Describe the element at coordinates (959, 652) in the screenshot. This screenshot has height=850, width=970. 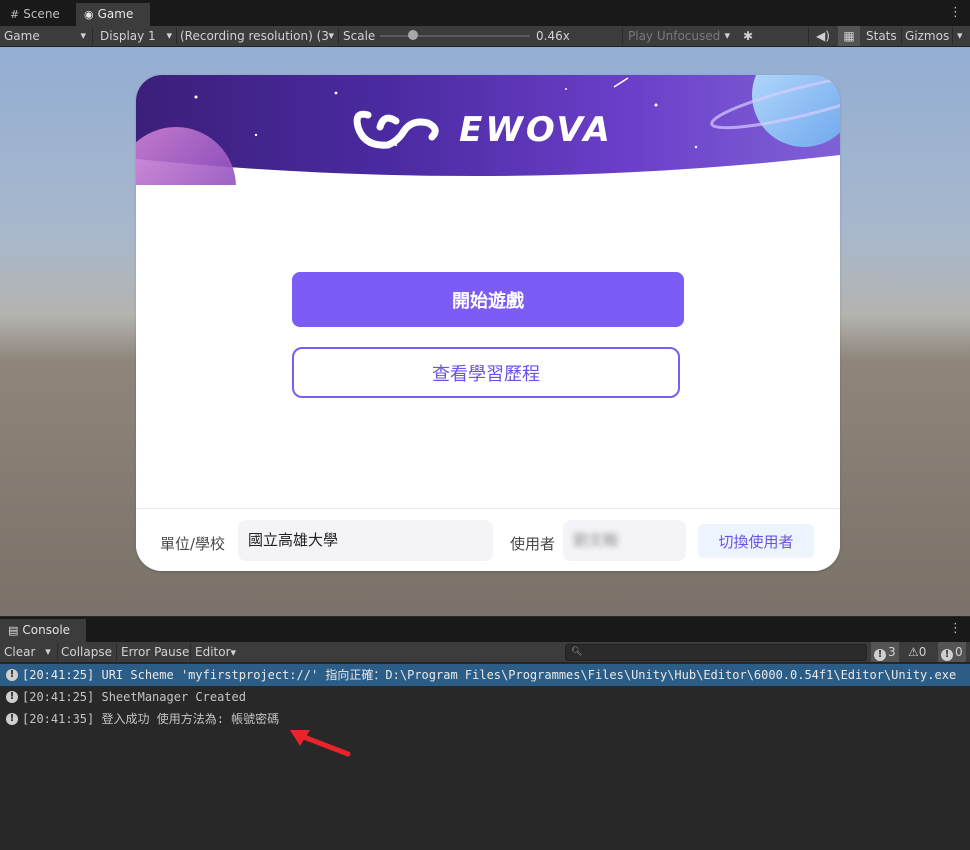
I see `error-count: 0` at that location.